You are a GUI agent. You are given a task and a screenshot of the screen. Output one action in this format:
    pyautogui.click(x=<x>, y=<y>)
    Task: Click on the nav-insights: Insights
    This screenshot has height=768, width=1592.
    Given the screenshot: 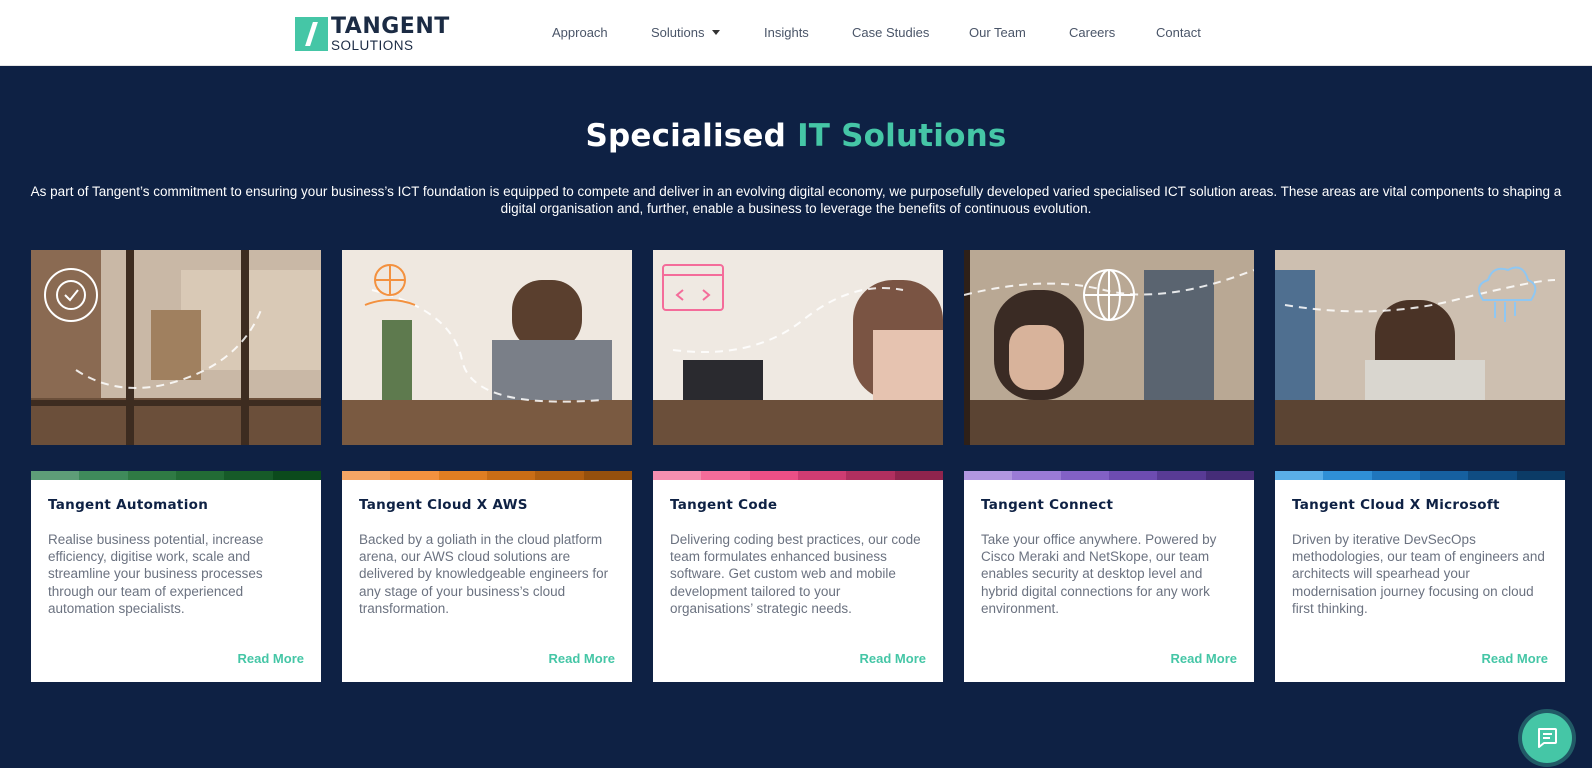 What is the action you would take?
    pyautogui.click(x=786, y=32)
    